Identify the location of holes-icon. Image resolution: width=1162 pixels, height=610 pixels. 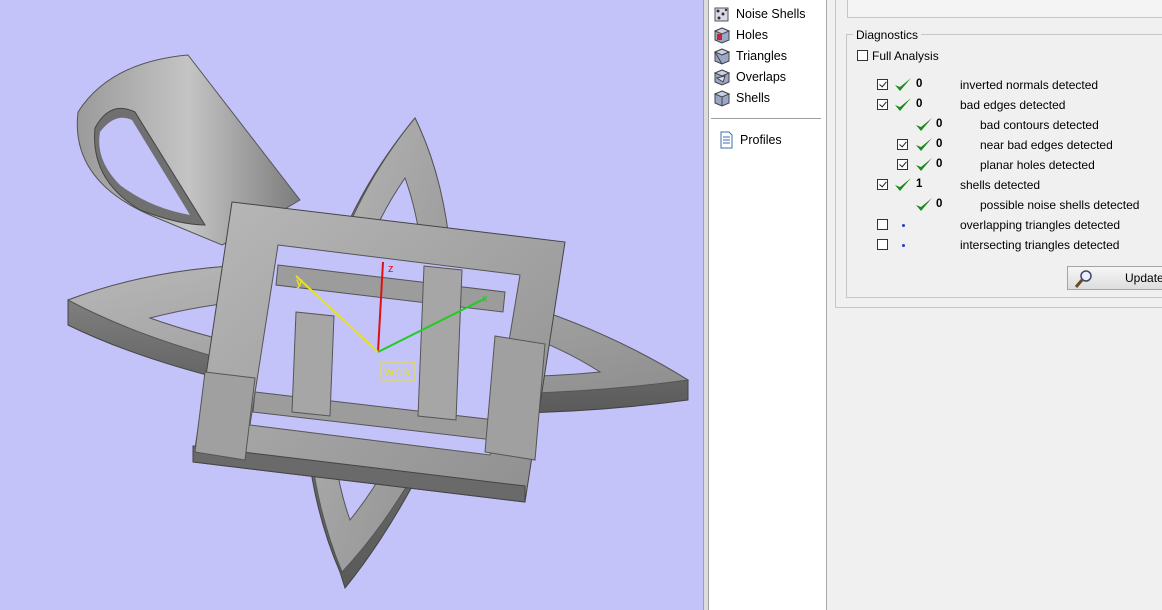
(722, 35).